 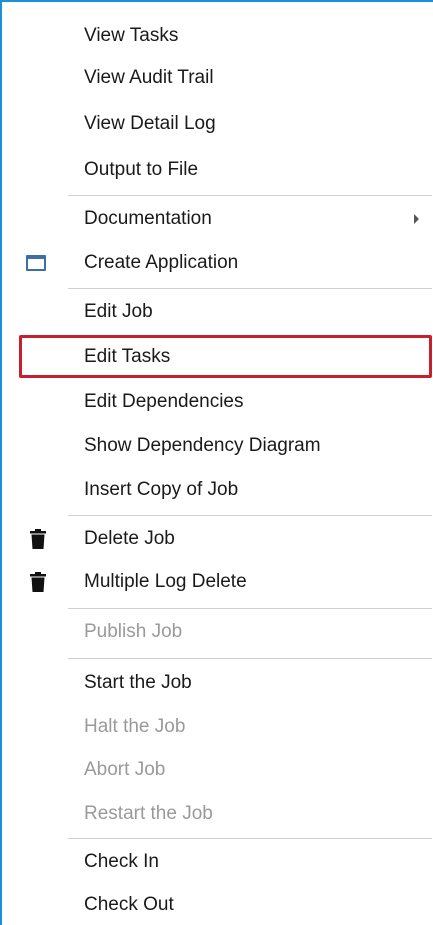 What do you see at coordinates (218, 124) in the screenshot?
I see `menu-item-view-detail-log: View Detail Log` at bounding box center [218, 124].